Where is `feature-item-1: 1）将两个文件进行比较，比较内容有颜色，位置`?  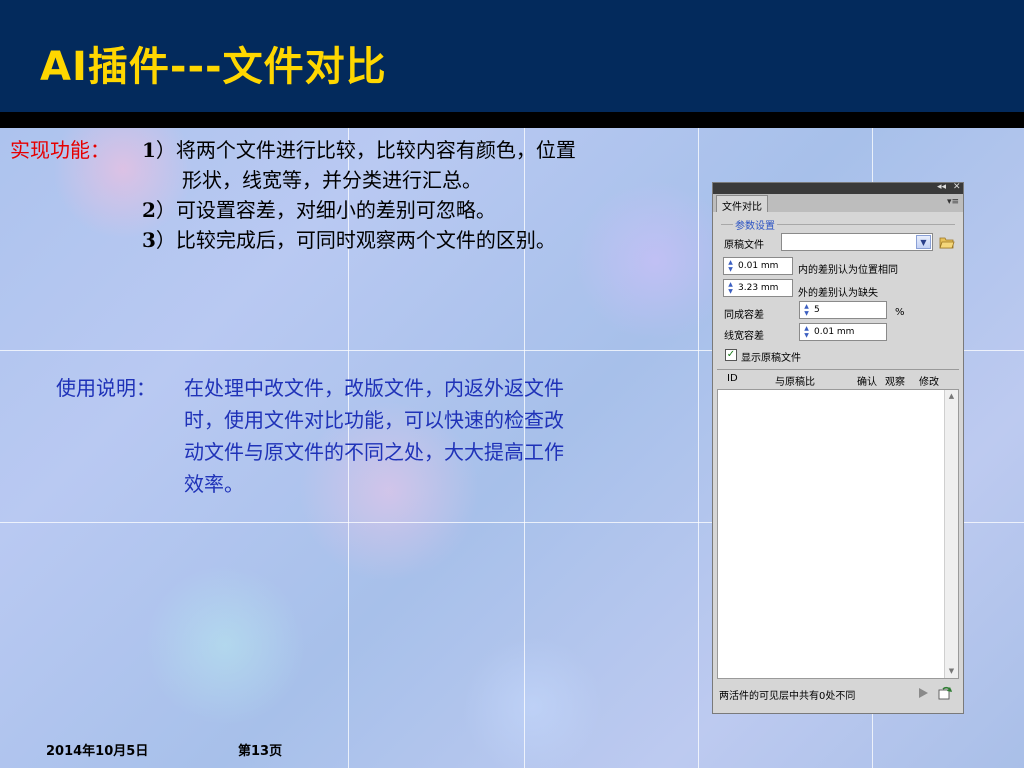 feature-item-1: 1）将两个文件进行比较，比较内容有颜色，位置 is located at coordinates (359, 150).